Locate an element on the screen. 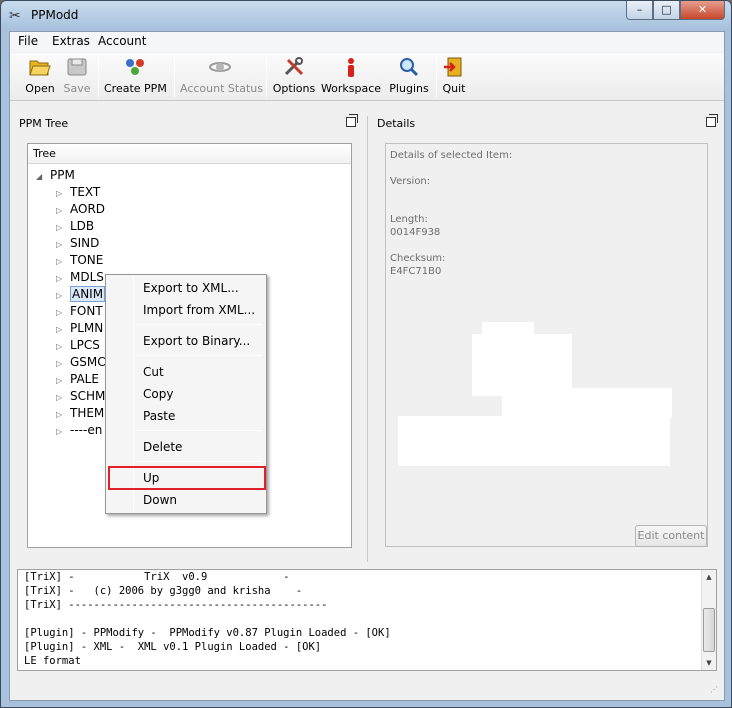 This screenshot has width=732, height=708. tree-item-label: SCHM is located at coordinates (88, 396).